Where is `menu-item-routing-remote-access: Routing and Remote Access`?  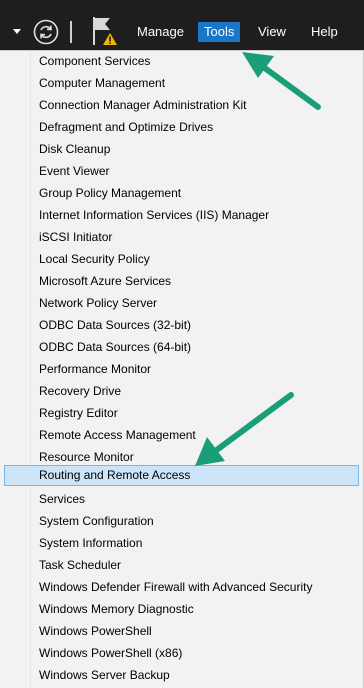 menu-item-routing-remote-access: Routing and Remote Access is located at coordinates (181, 475).